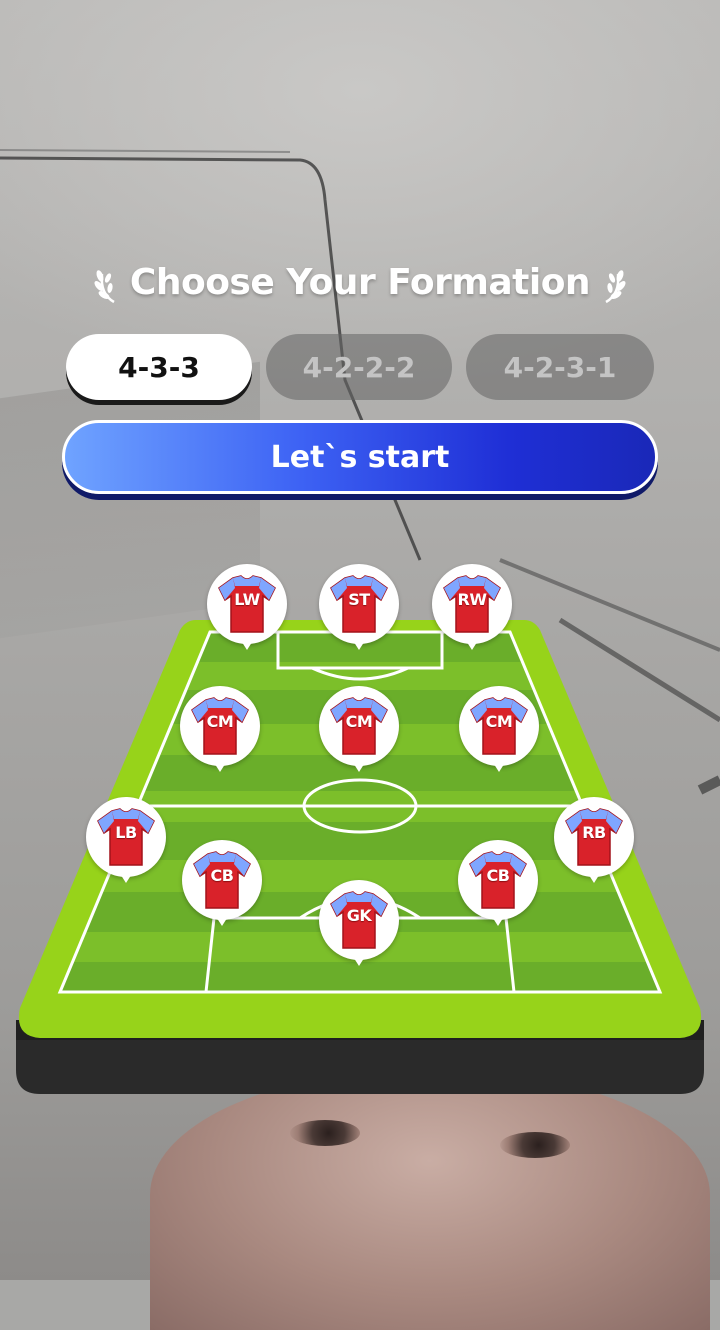  I want to click on start-button: Let`s start, so click(360, 457).